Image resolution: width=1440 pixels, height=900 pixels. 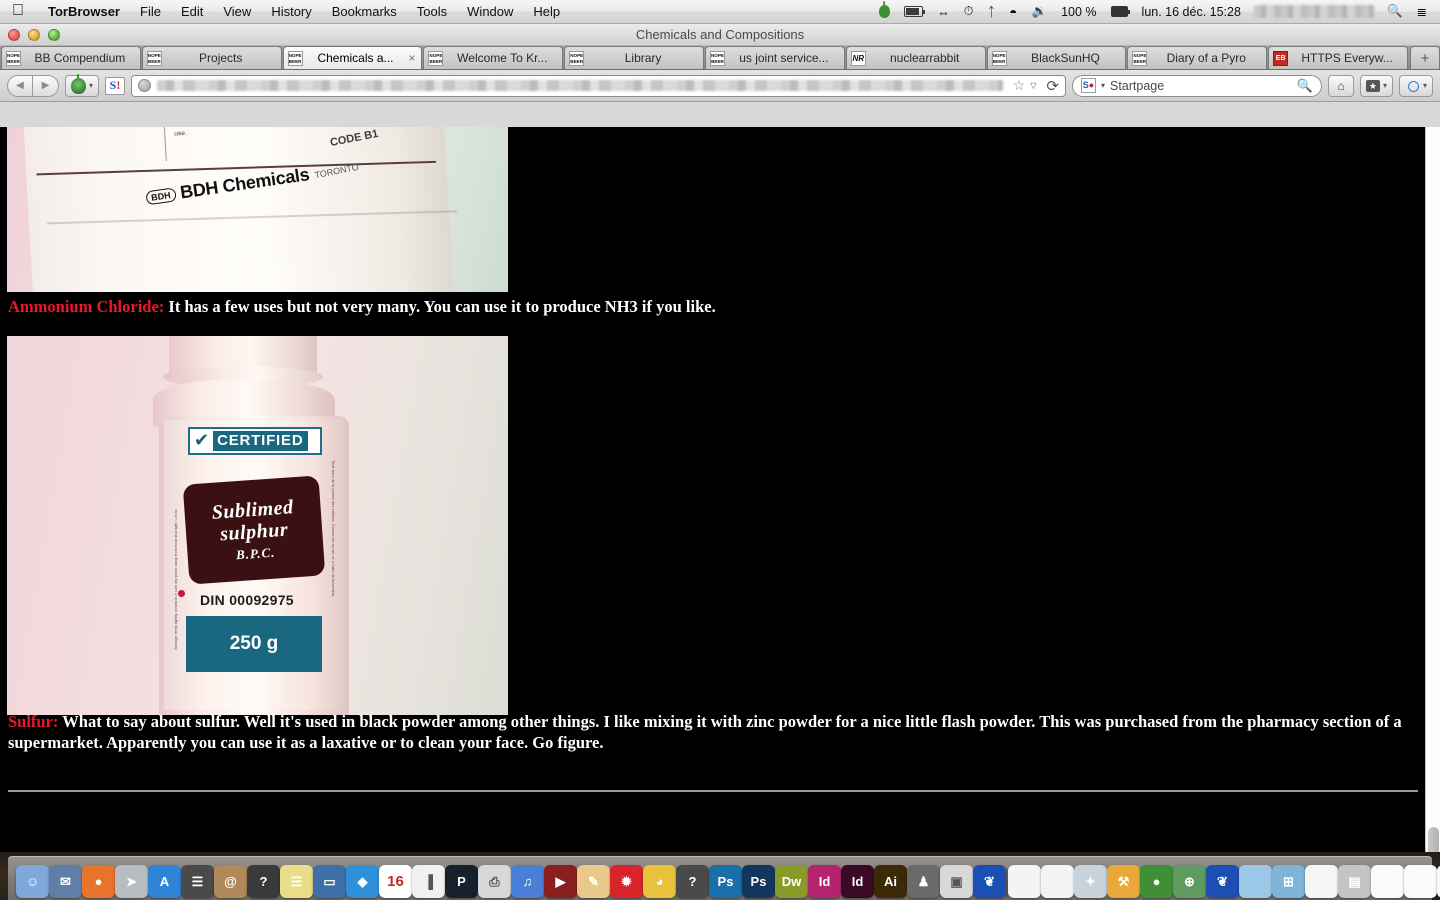 What do you see at coordinates (490, 11) in the screenshot?
I see `menu-window: Window` at bounding box center [490, 11].